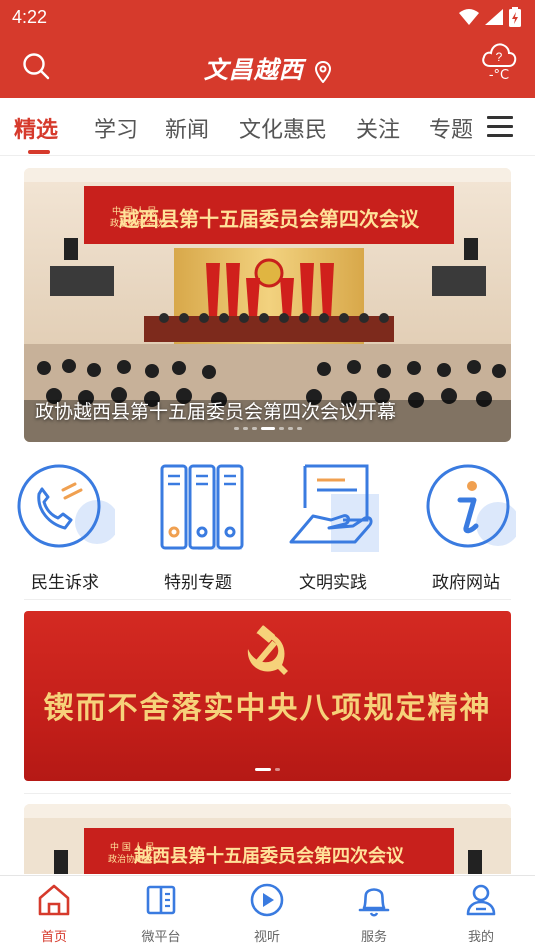  Describe the element at coordinates (161, 937) in the screenshot. I see `nav-label: 微平台` at that location.